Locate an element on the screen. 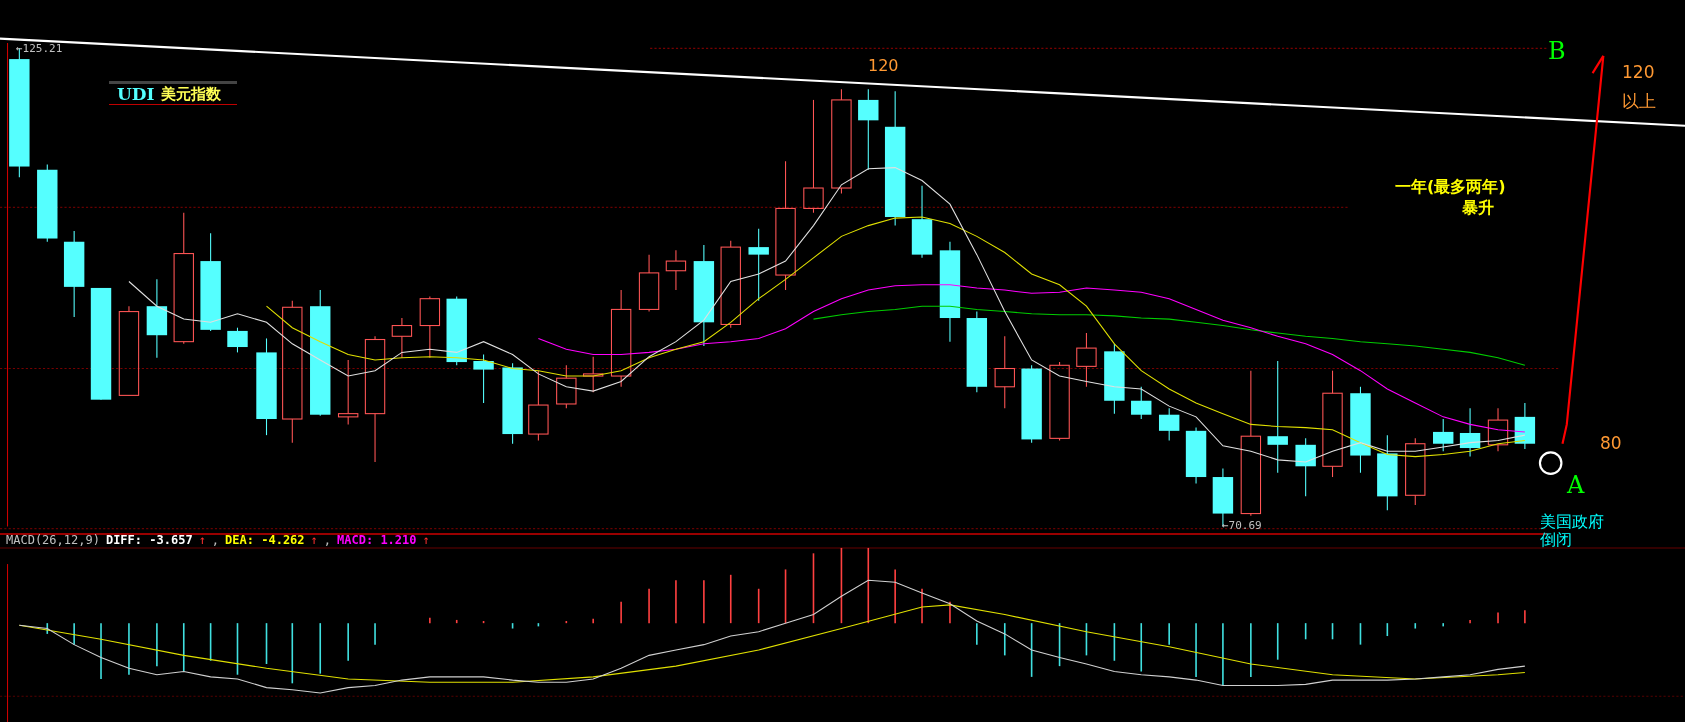 The image size is (1685, 722). forecast-label: 一年(最多两年) is located at coordinates (1450, 187).